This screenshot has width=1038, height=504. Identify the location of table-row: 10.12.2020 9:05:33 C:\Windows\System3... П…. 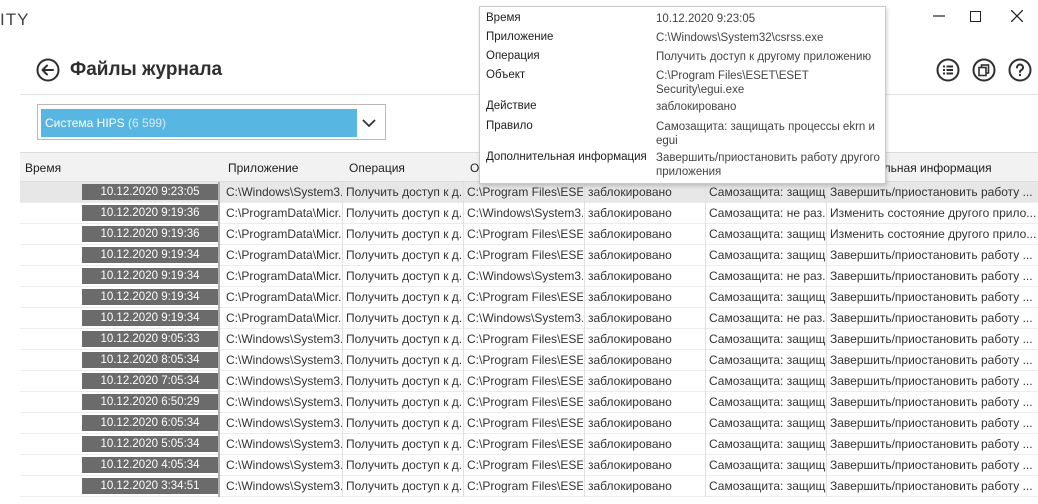
(529, 339).